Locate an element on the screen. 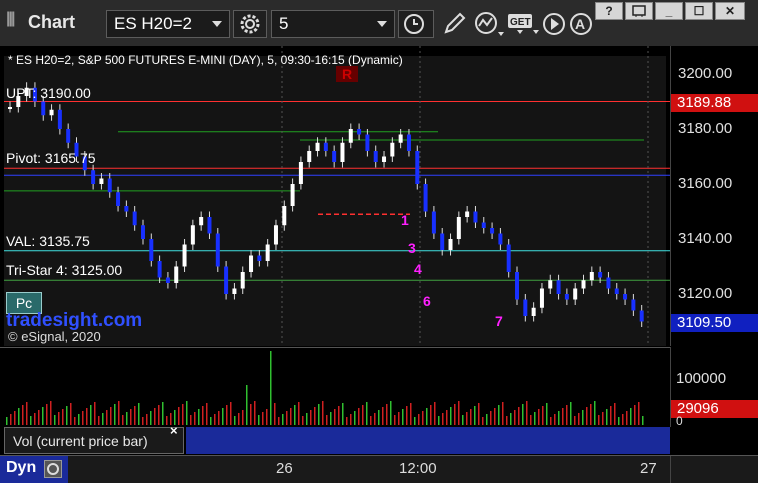 This screenshot has width=758, height=483. play-icon is located at coordinates (554, 24).